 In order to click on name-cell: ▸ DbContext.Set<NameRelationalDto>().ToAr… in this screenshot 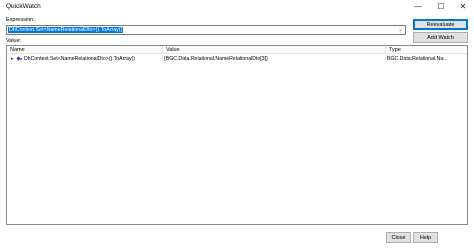, I will do `click(86, 59)`.